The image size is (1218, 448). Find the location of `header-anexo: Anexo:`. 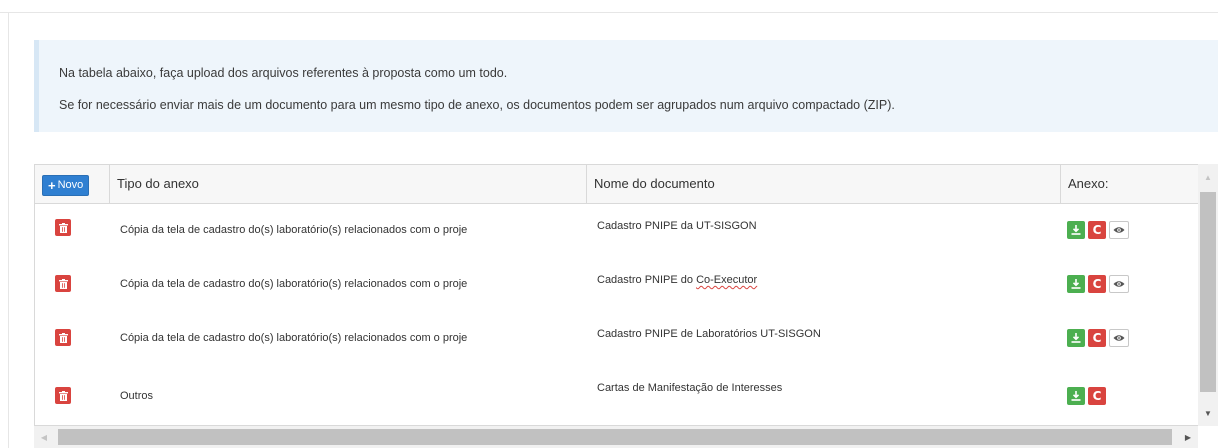

header-anexo: Anexo: is located at coordinates (1129, 184).